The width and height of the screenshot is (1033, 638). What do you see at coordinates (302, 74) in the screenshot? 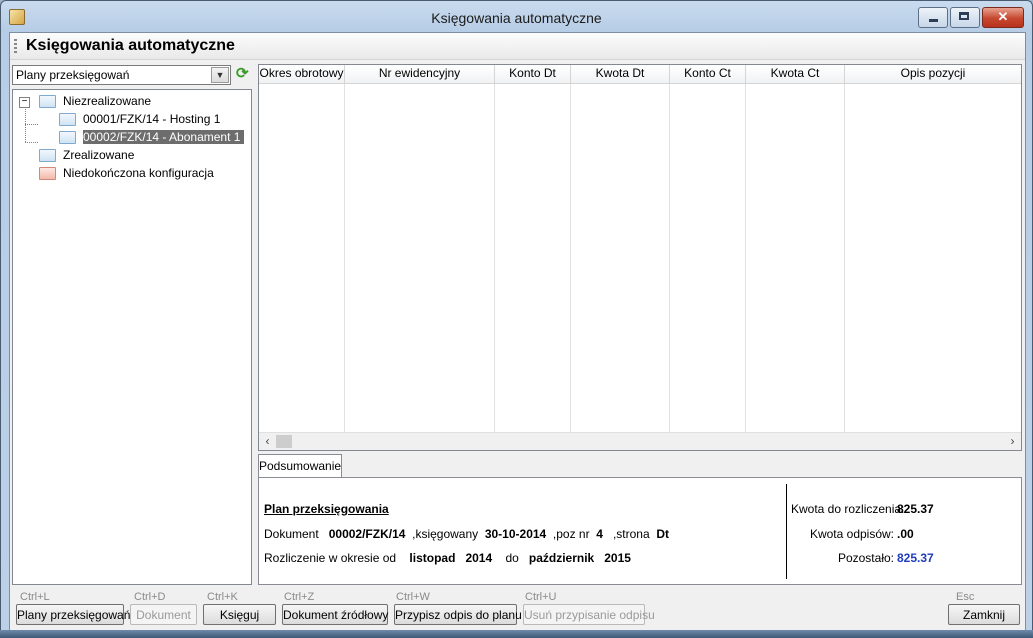
I see `column-header: Okres obrotowy` at bounding box center [302, 74].